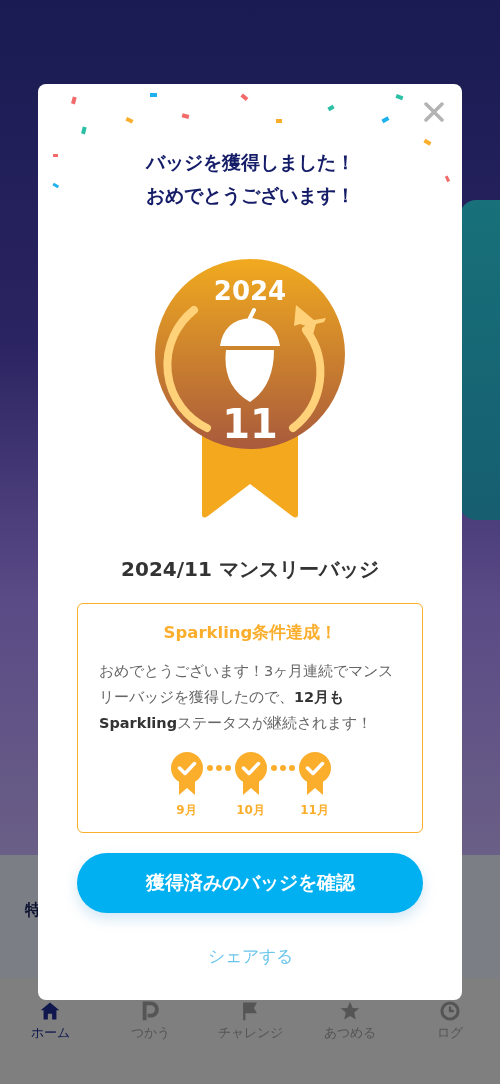 This screenshot has width=500, height=1084. I want to click on month-label: 11月, so click(314, 810).